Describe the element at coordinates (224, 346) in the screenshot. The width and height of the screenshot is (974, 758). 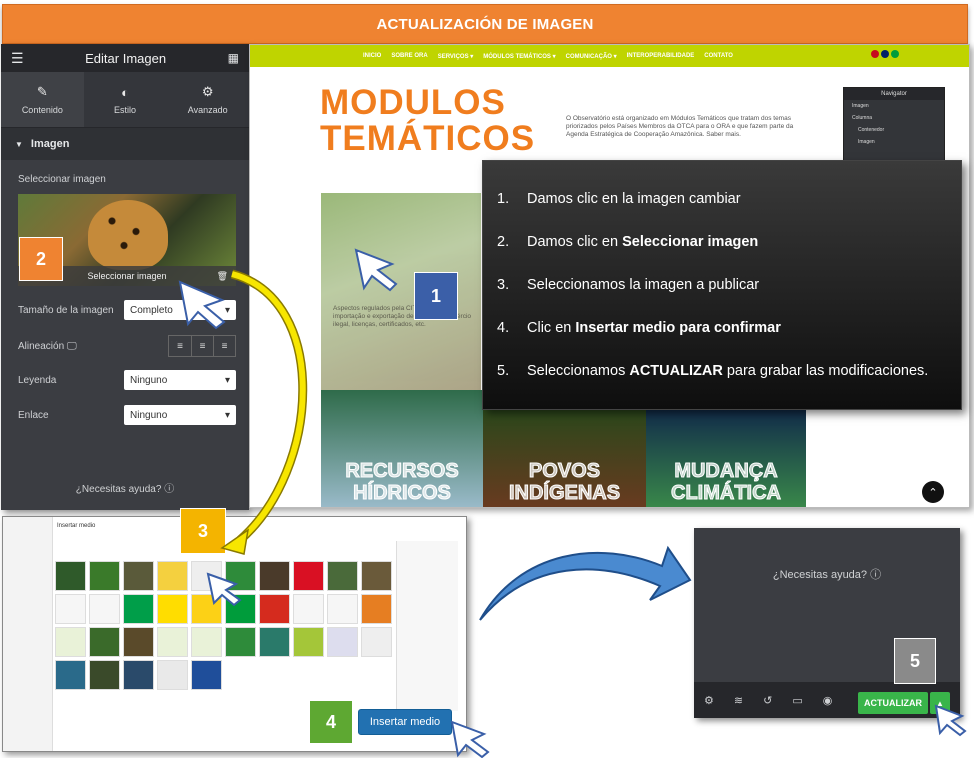
I see `align-right-icon: ≡` at that location.